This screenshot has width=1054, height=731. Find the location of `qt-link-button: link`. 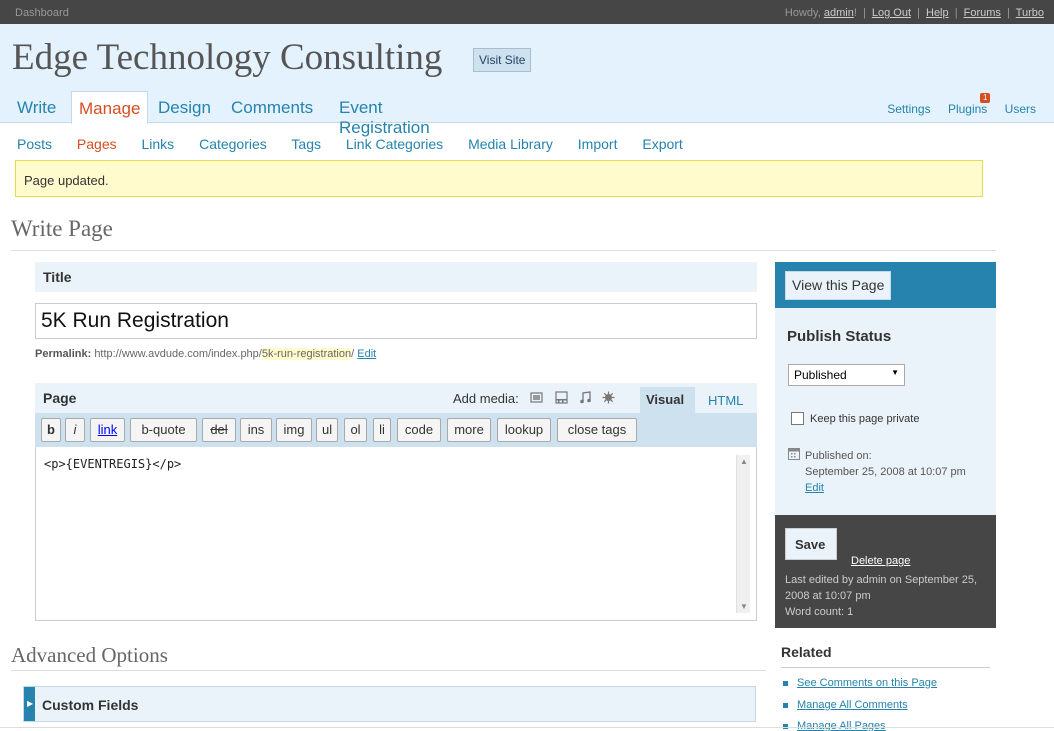

qt-link-button: link is located at coordinates (107, 430).